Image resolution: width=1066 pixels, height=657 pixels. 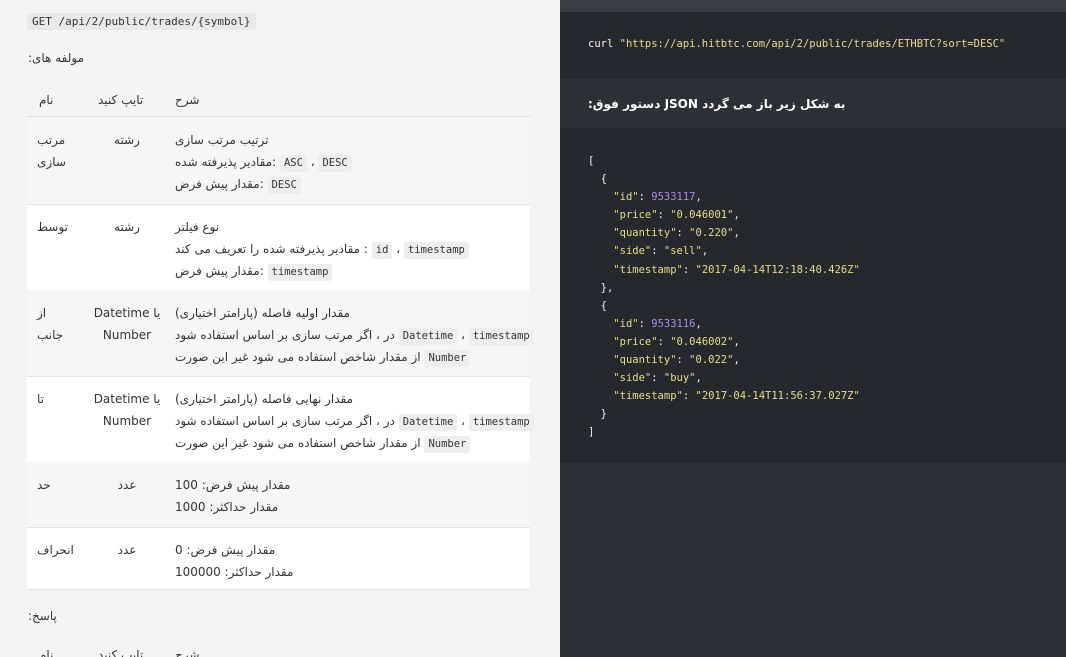 I want to click on header-description: شرح, so click(x=187, y=100).